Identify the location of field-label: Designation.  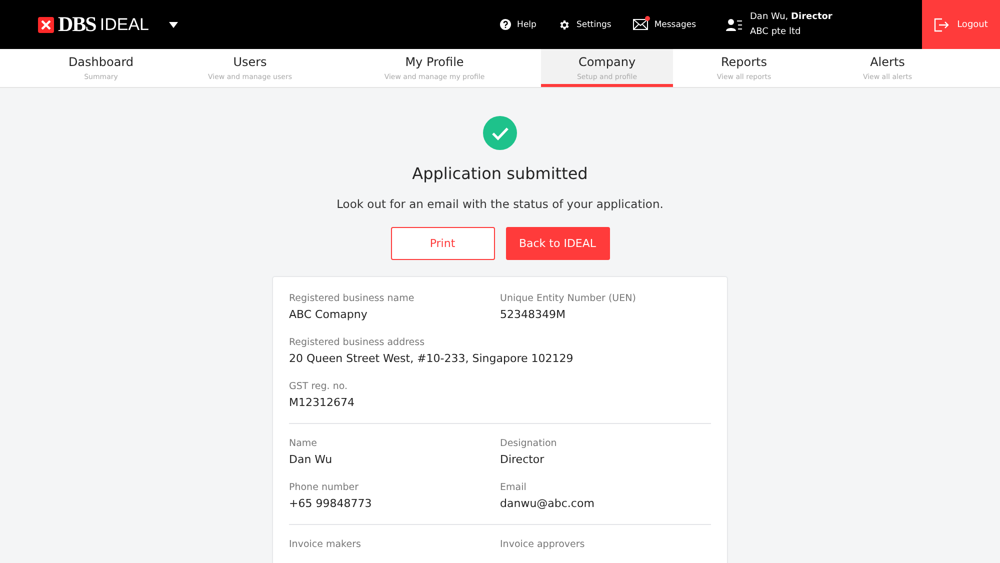
(529, 443).